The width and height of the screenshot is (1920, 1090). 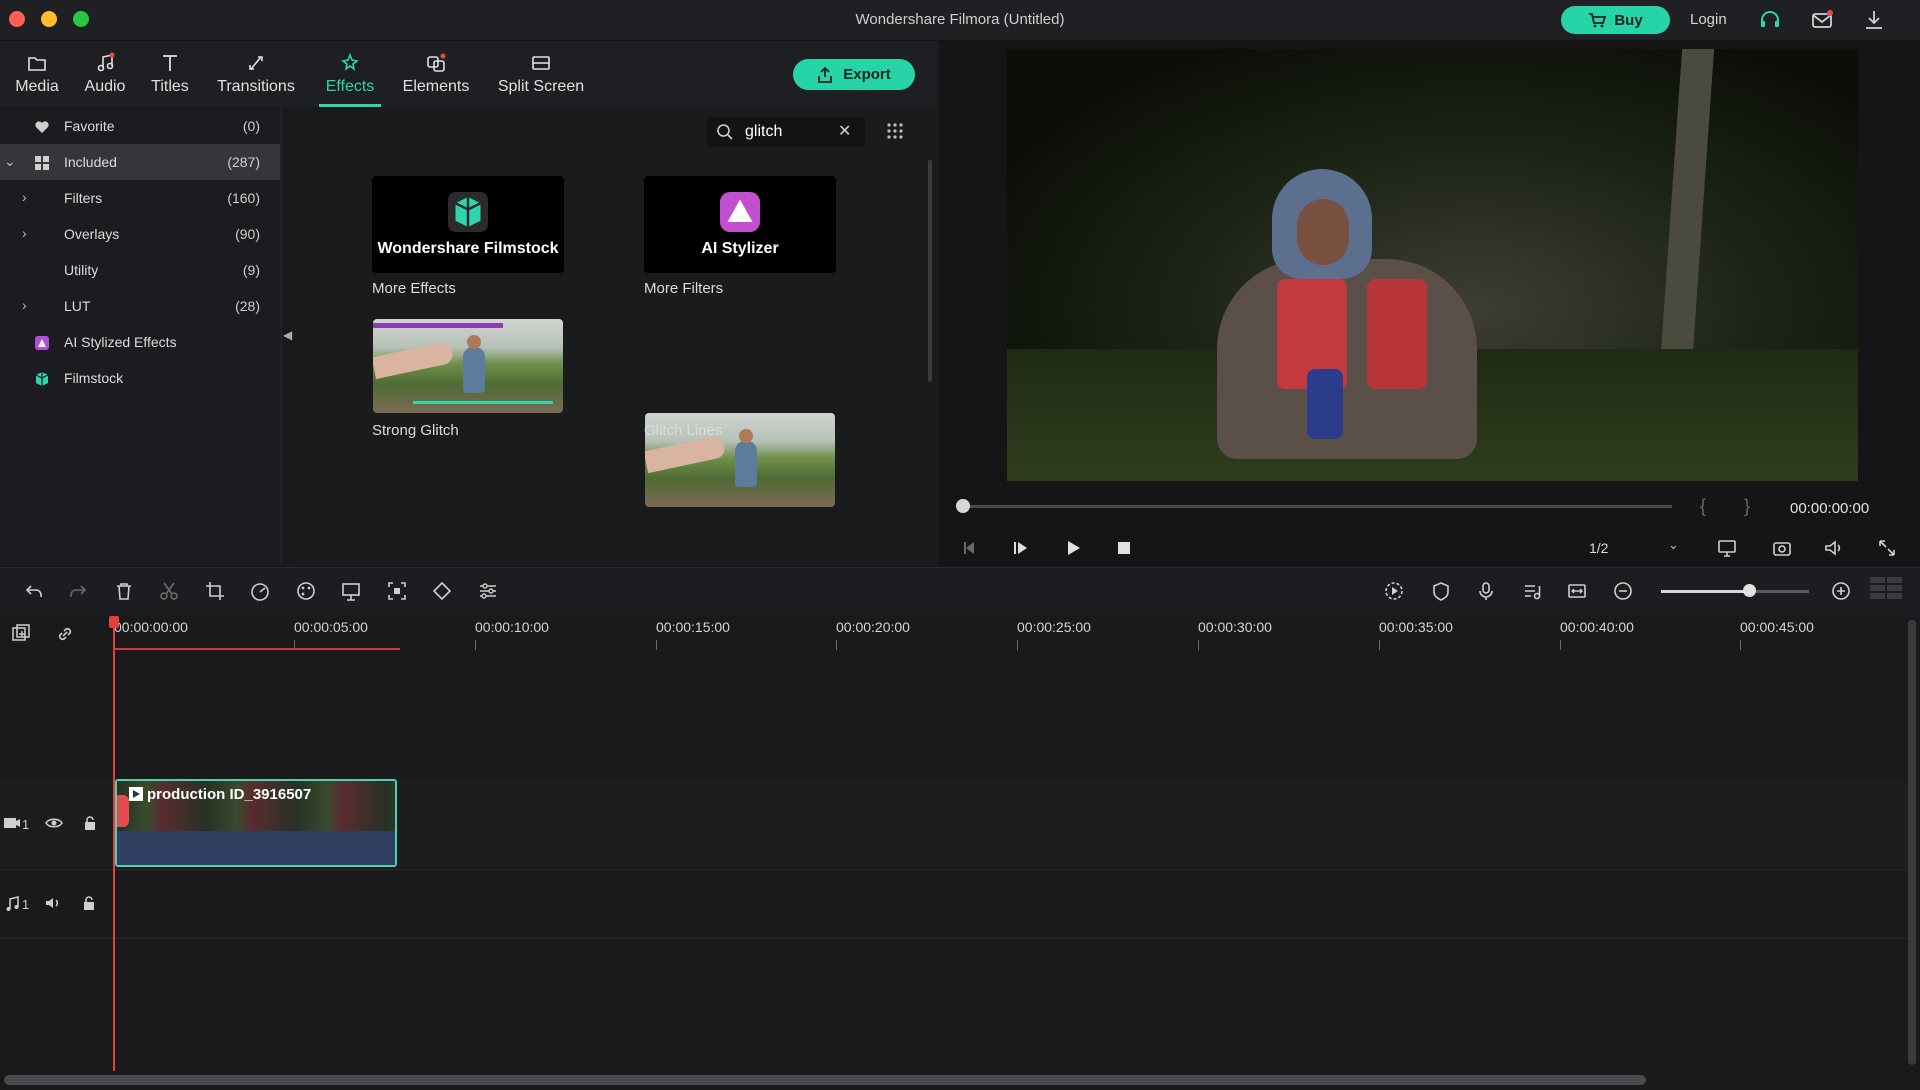 What do you see at coordinates (1532, 591) in the screenshot?
I see `audio-mixer-icon` at bounding box center [1532, 591].